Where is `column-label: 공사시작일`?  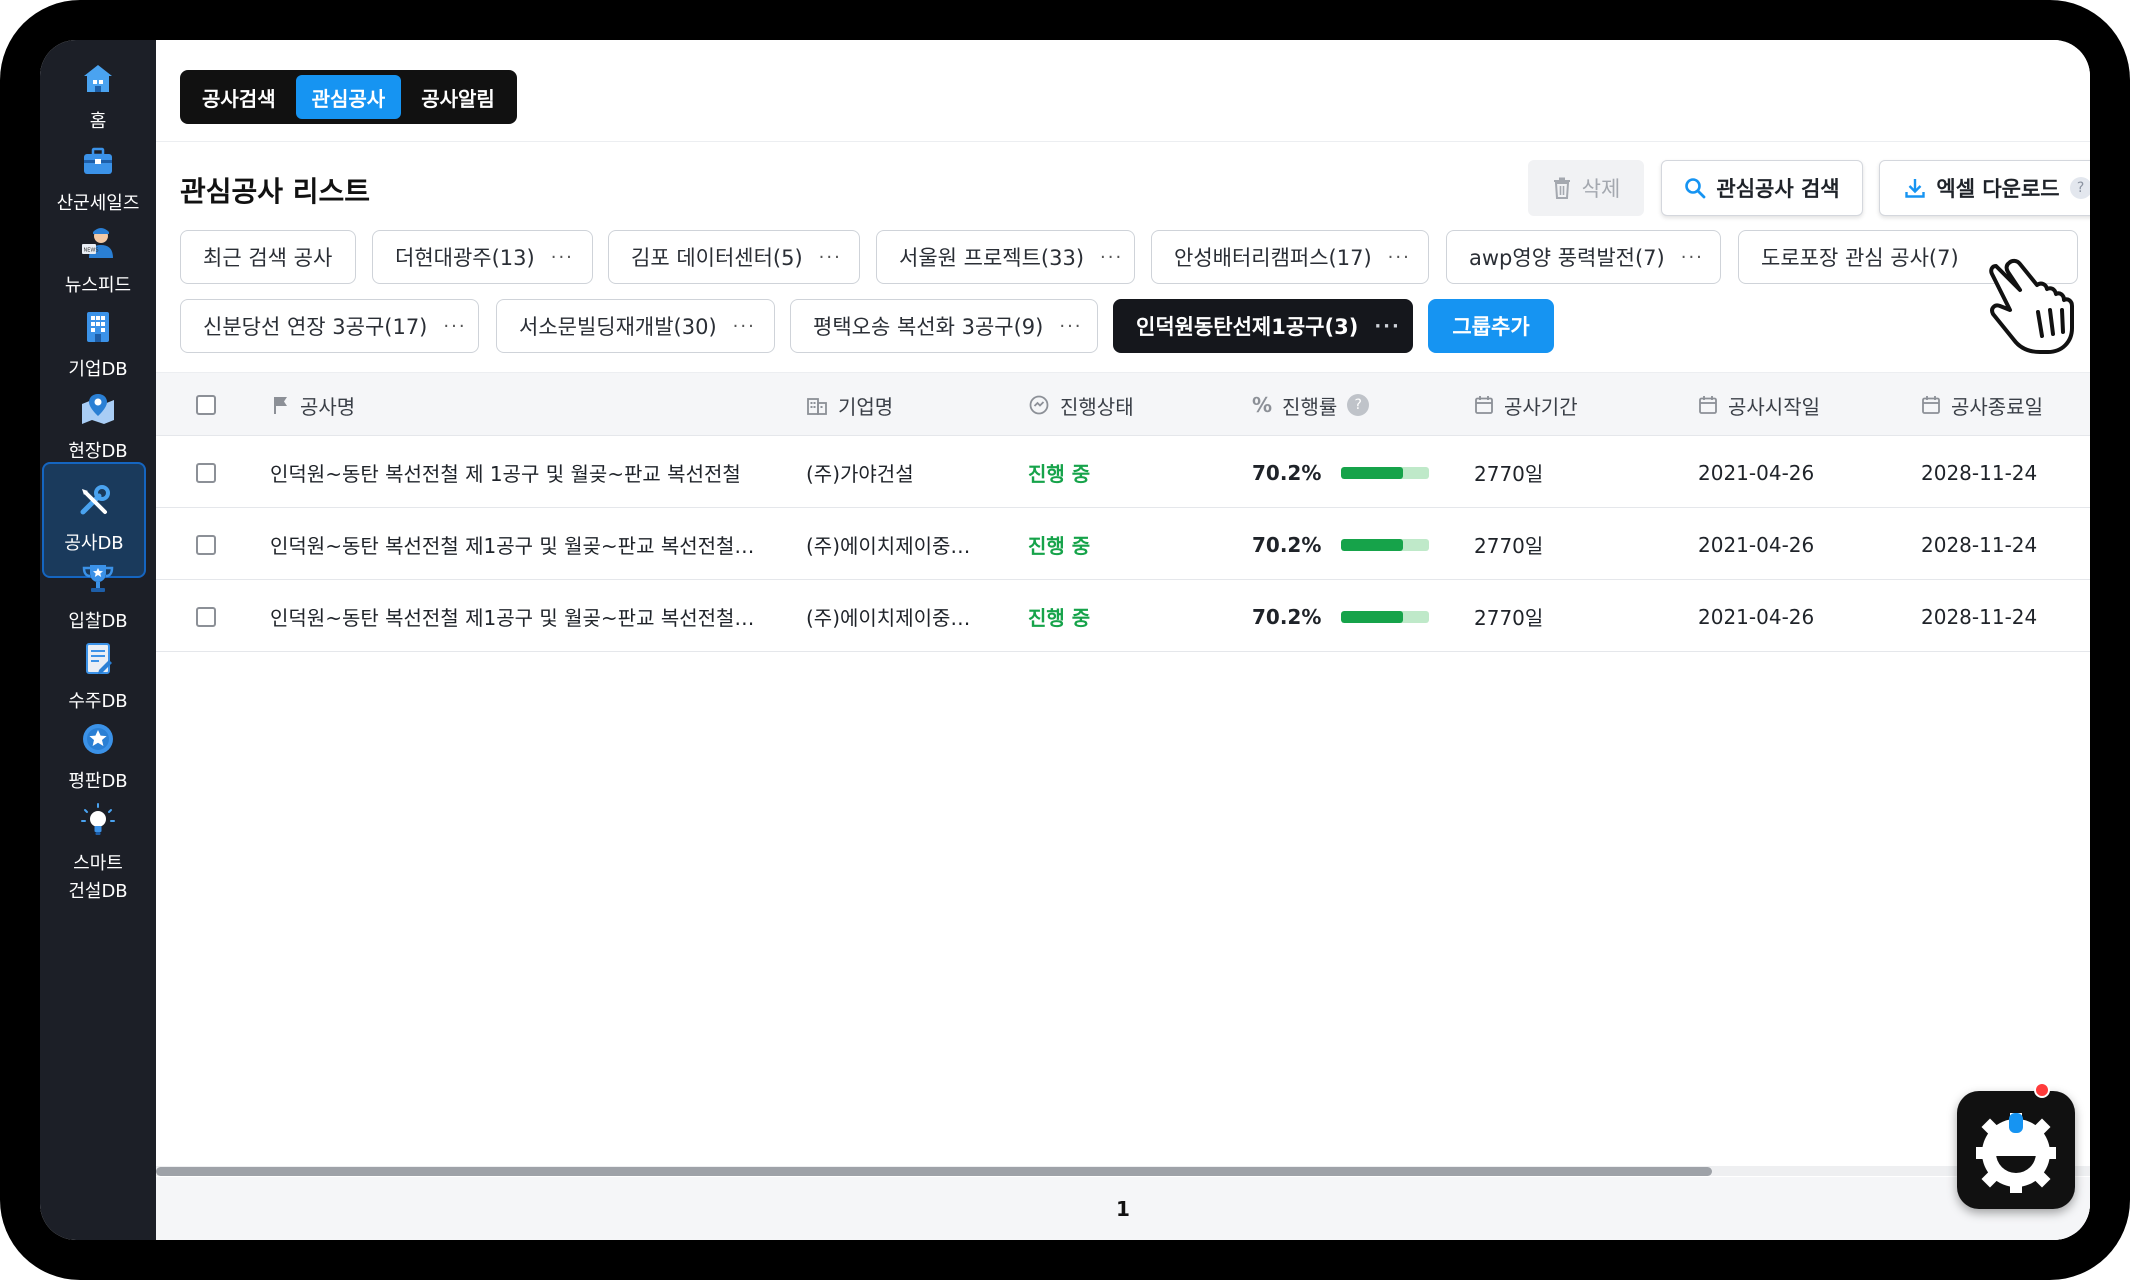
column-label: 공사시작일 is located at coordinates (1774, 406).